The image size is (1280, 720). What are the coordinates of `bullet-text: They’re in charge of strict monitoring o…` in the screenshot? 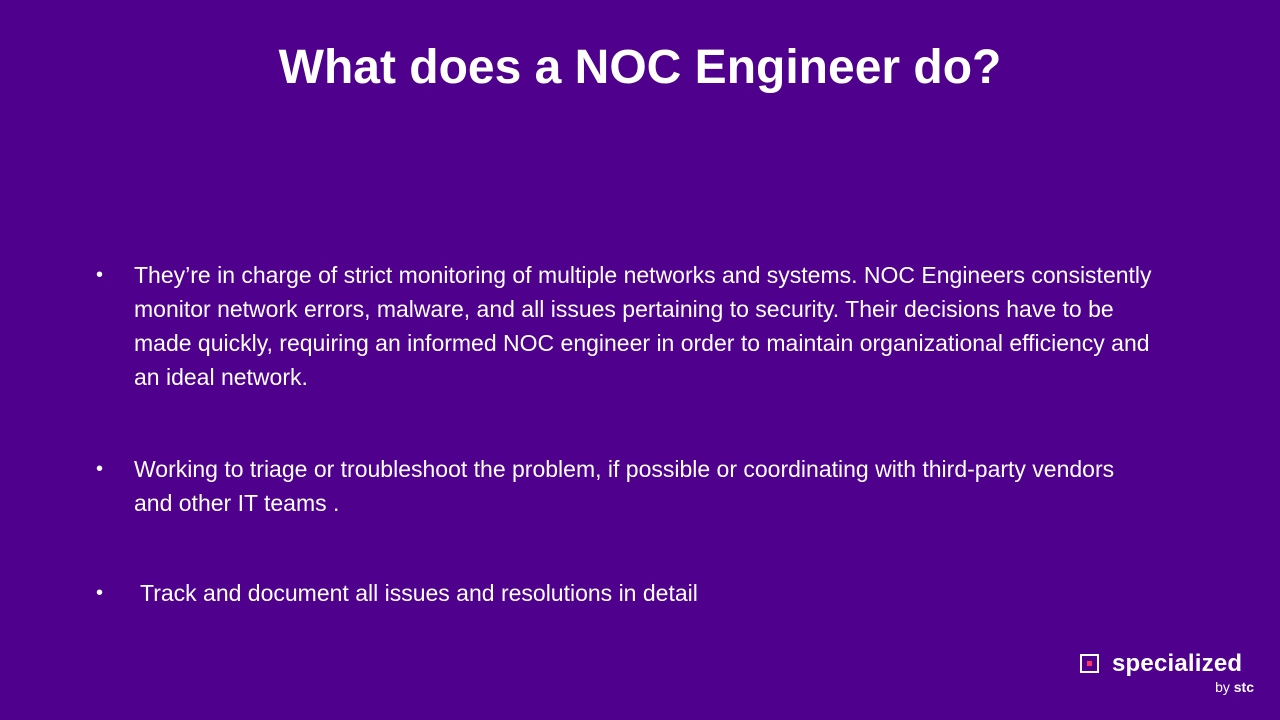 It's located at (643, 326).